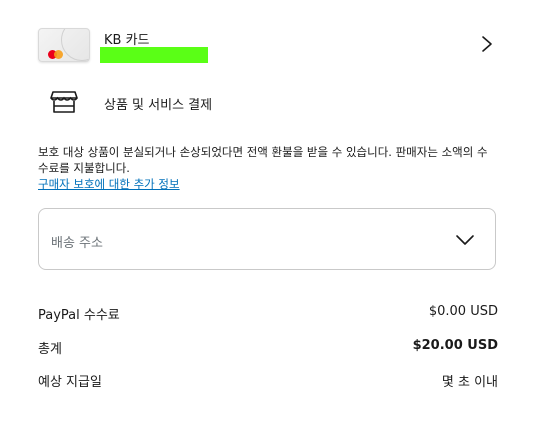 The image size is (535, 421). I want to click on shipping-address-dropdown: 배송 주소, so click(267, 239).